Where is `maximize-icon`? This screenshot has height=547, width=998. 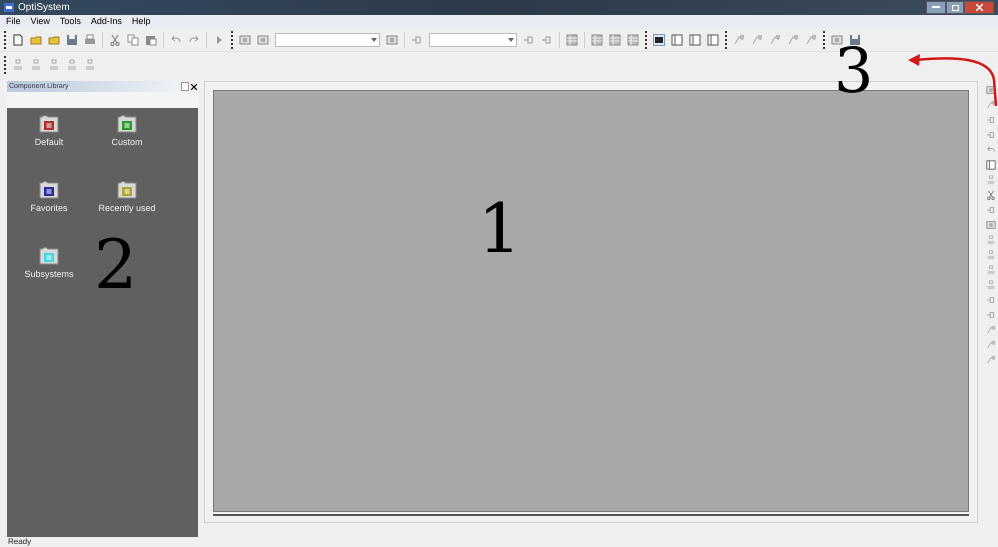
maximize-icon is located at coordinates (955, 7).